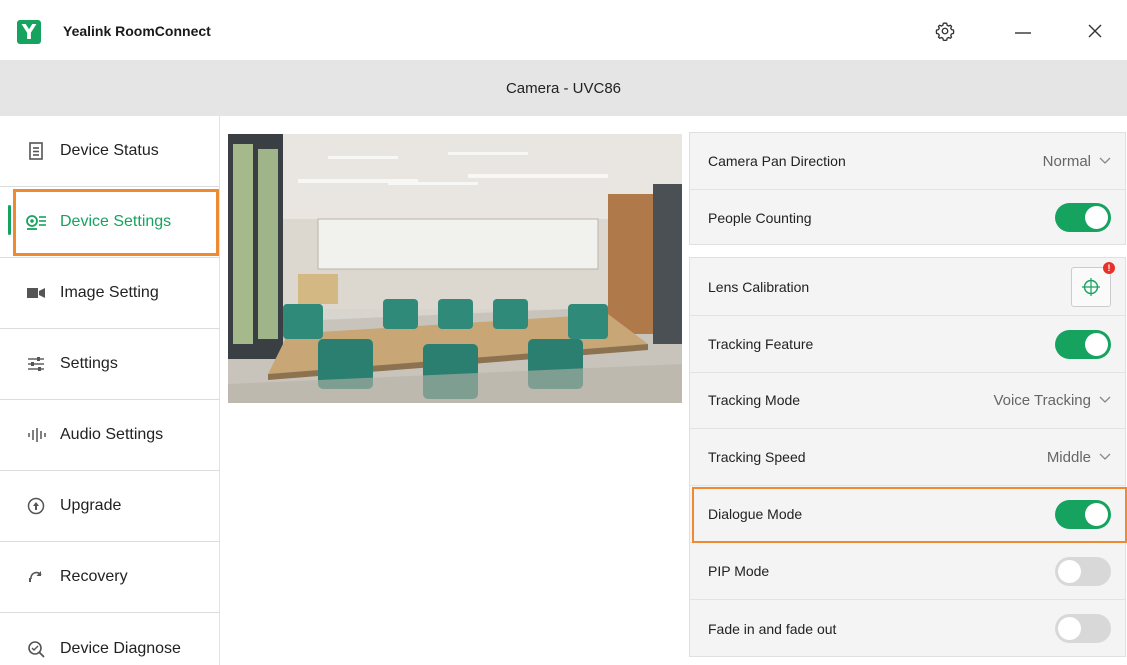  What do you see at coordinates (116, 221) in the screenshot?
I see `sidebar-item-label: Device Settings` at bounding box center [116, 221].